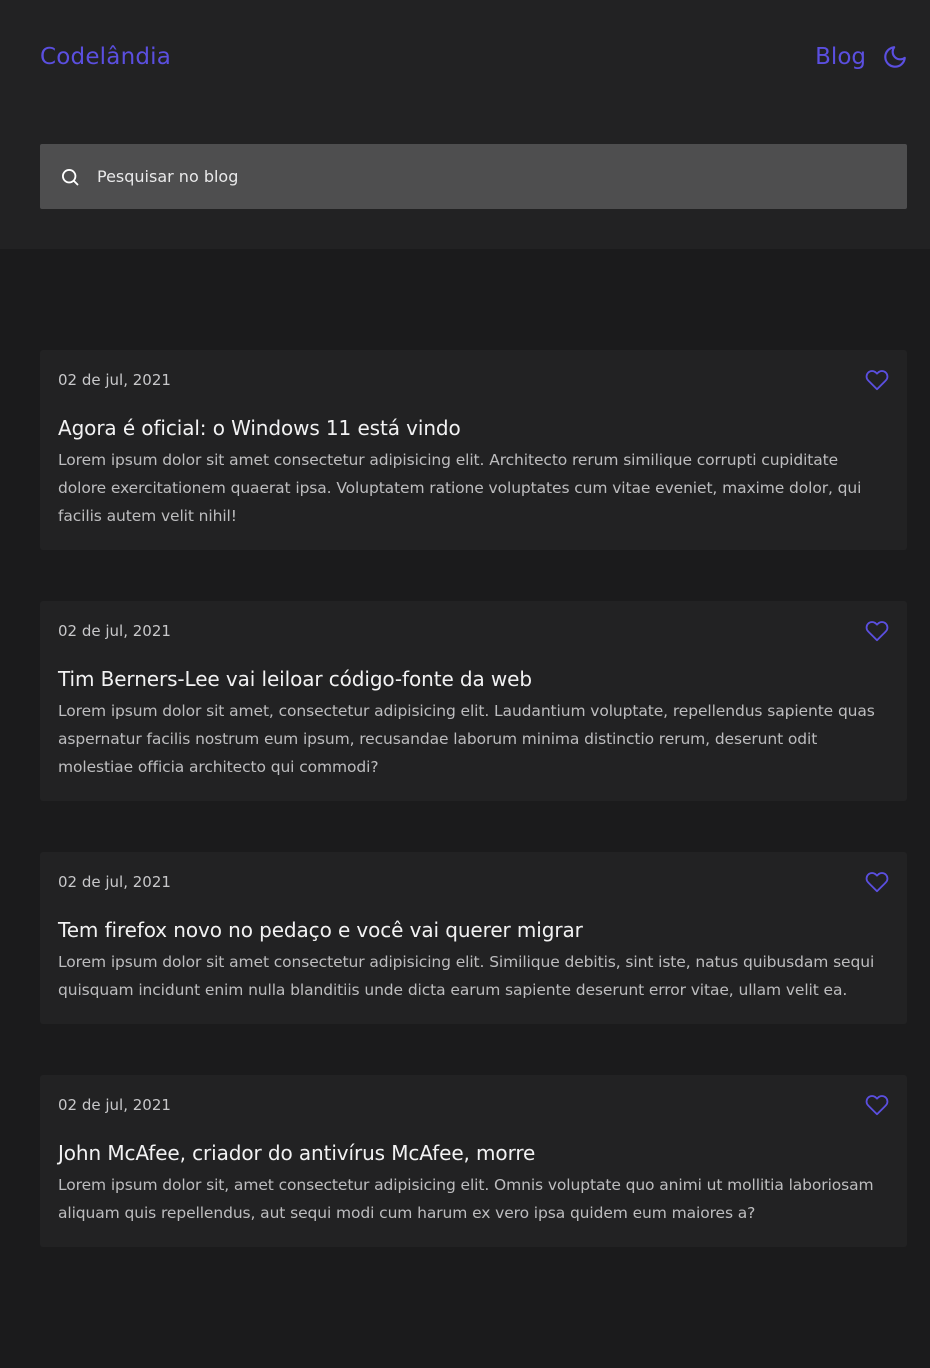  What do you see at coordinates (840, 57) in the screenshot?
I see `nav-link-blog: Blog` at bounding box center [840, 57].